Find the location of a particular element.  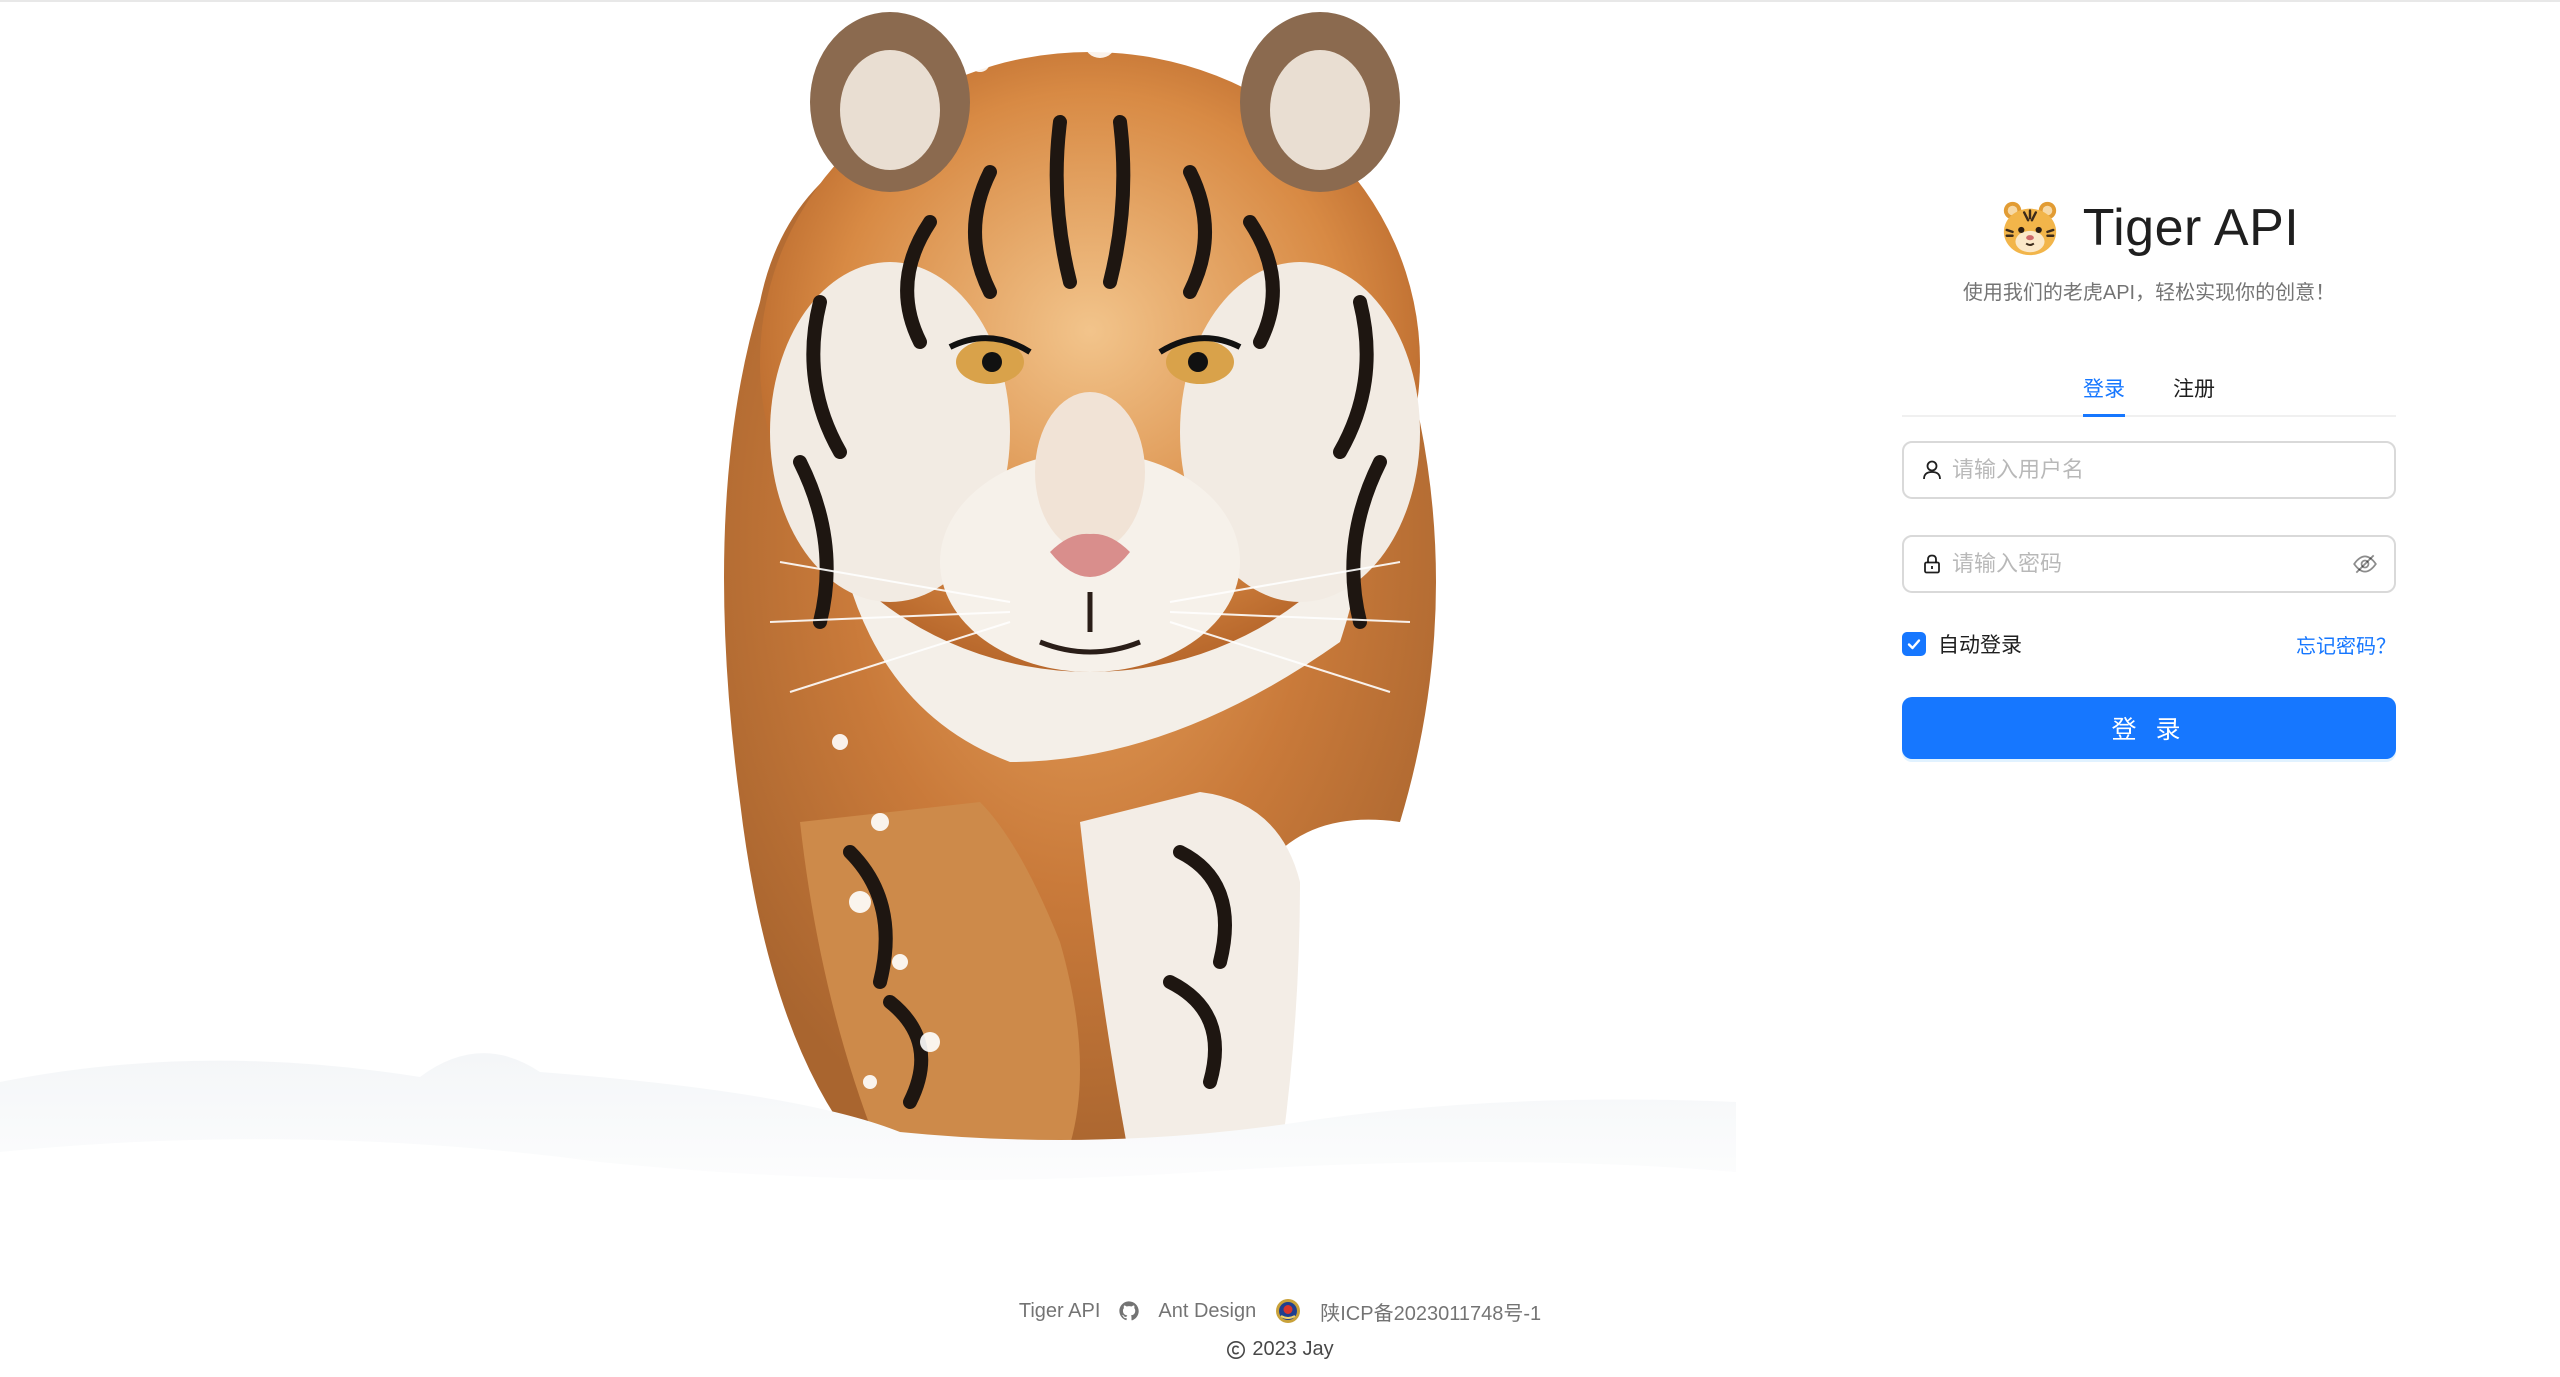

tab-login: 登录 is located at coordinates (2104, 392).